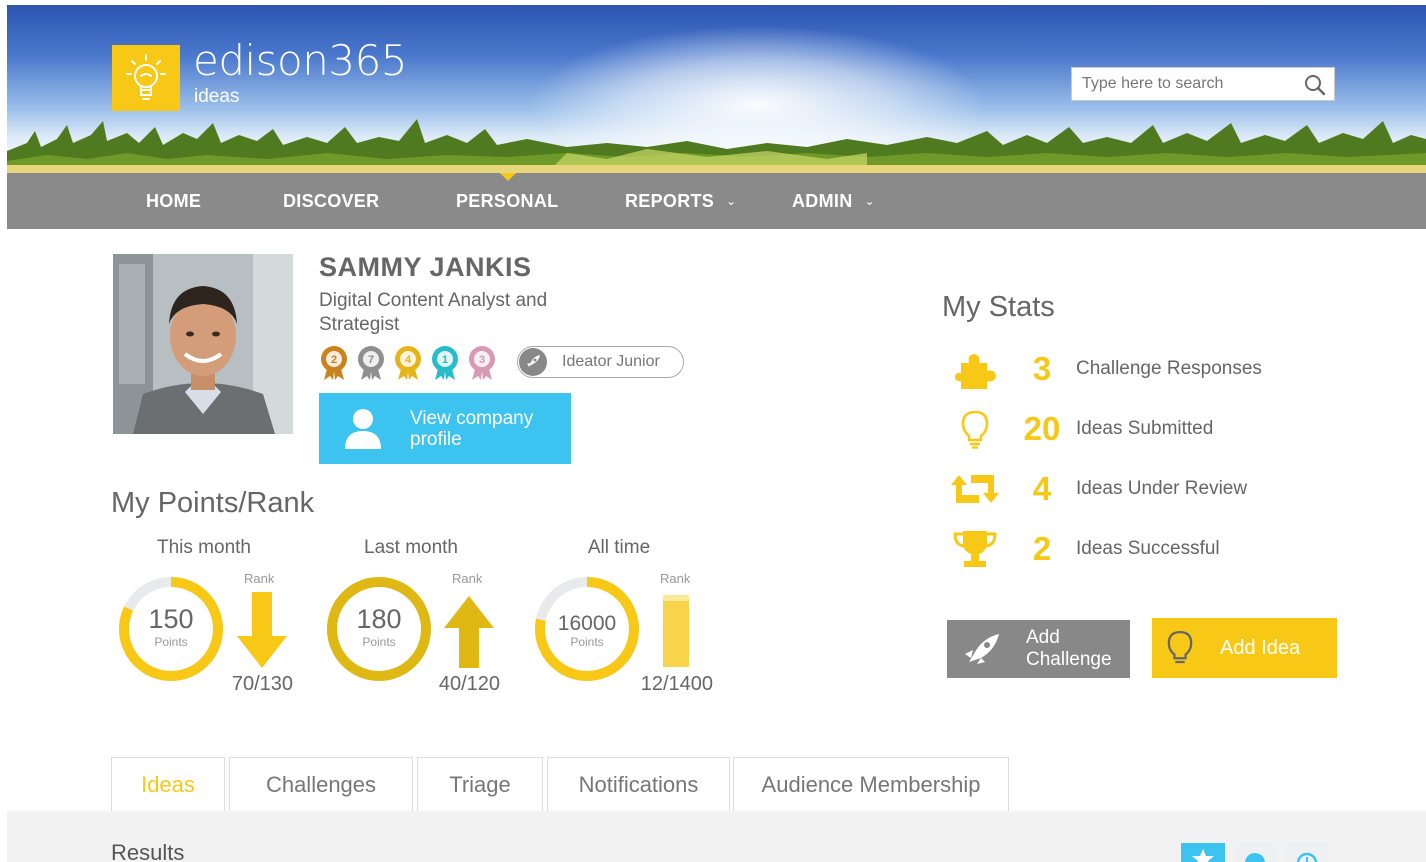 Image resolution: width=1426 pixels, height=862 pixels. I want to click on period-last-month-label: Last month, so click(411, 547).